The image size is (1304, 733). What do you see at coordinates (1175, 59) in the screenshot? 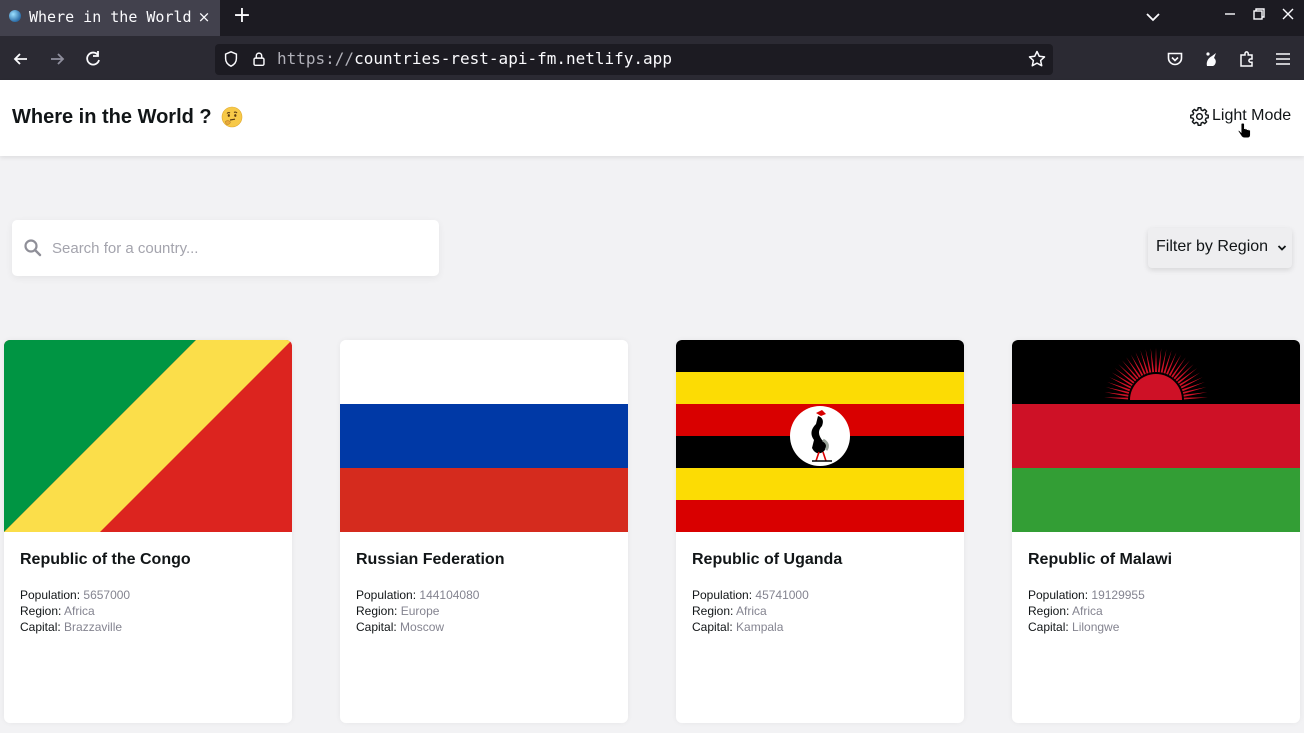
I see `pocket-icon` at bounding box center [1175, 59].